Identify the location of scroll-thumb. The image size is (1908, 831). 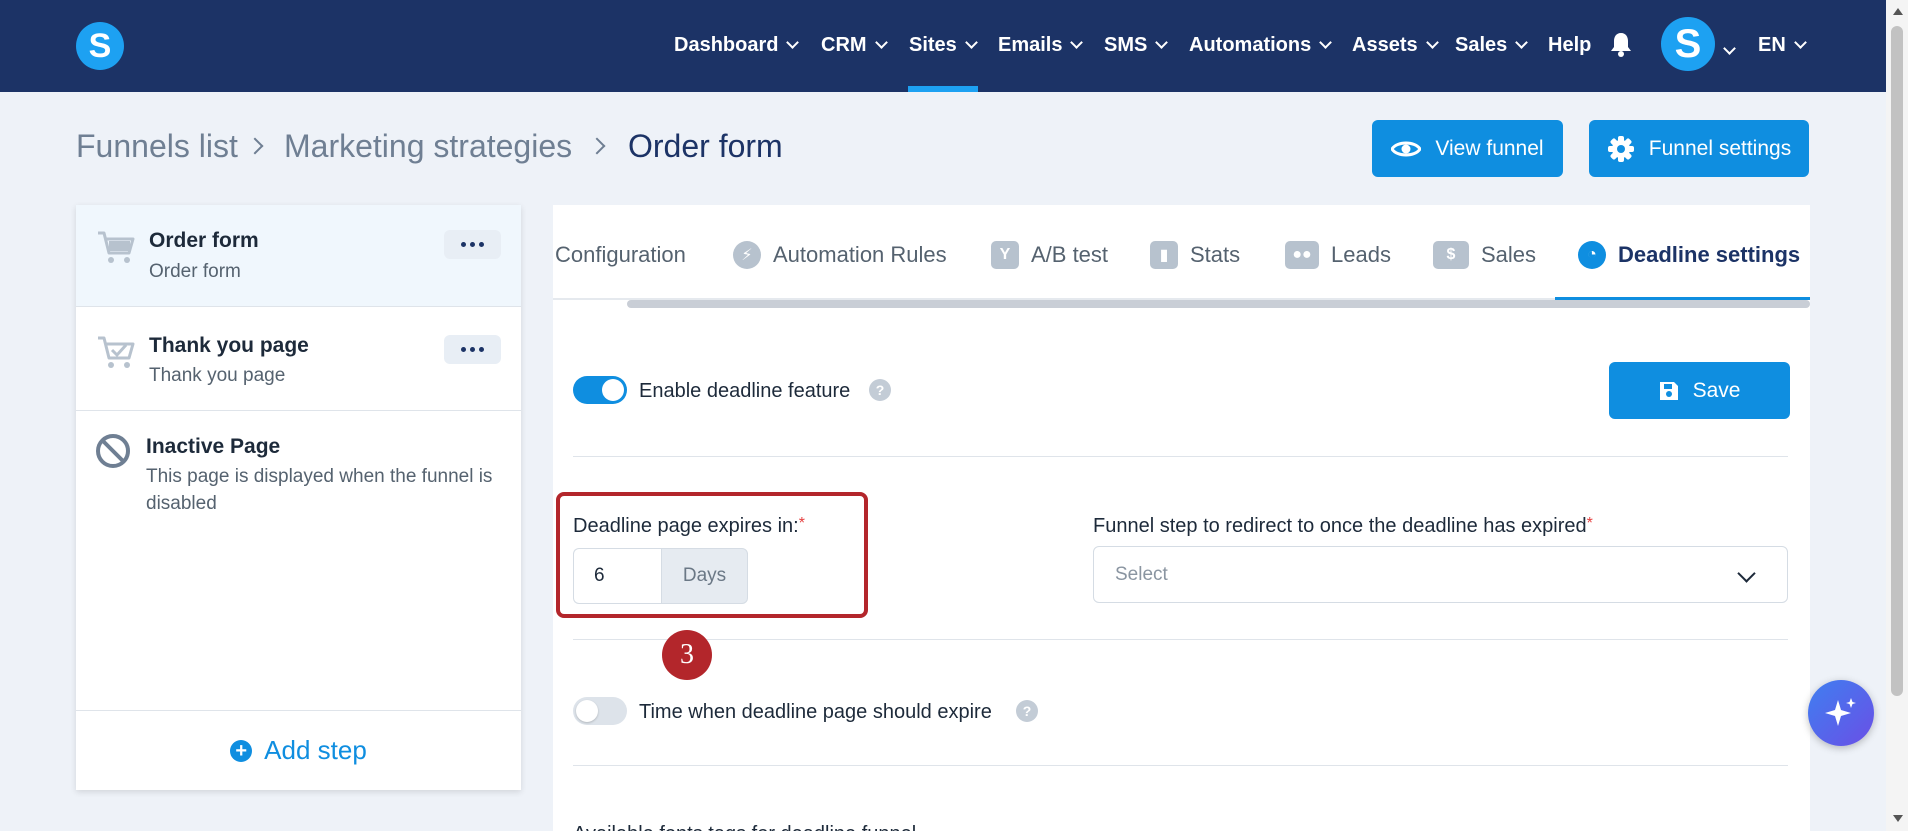
(1897, 361).